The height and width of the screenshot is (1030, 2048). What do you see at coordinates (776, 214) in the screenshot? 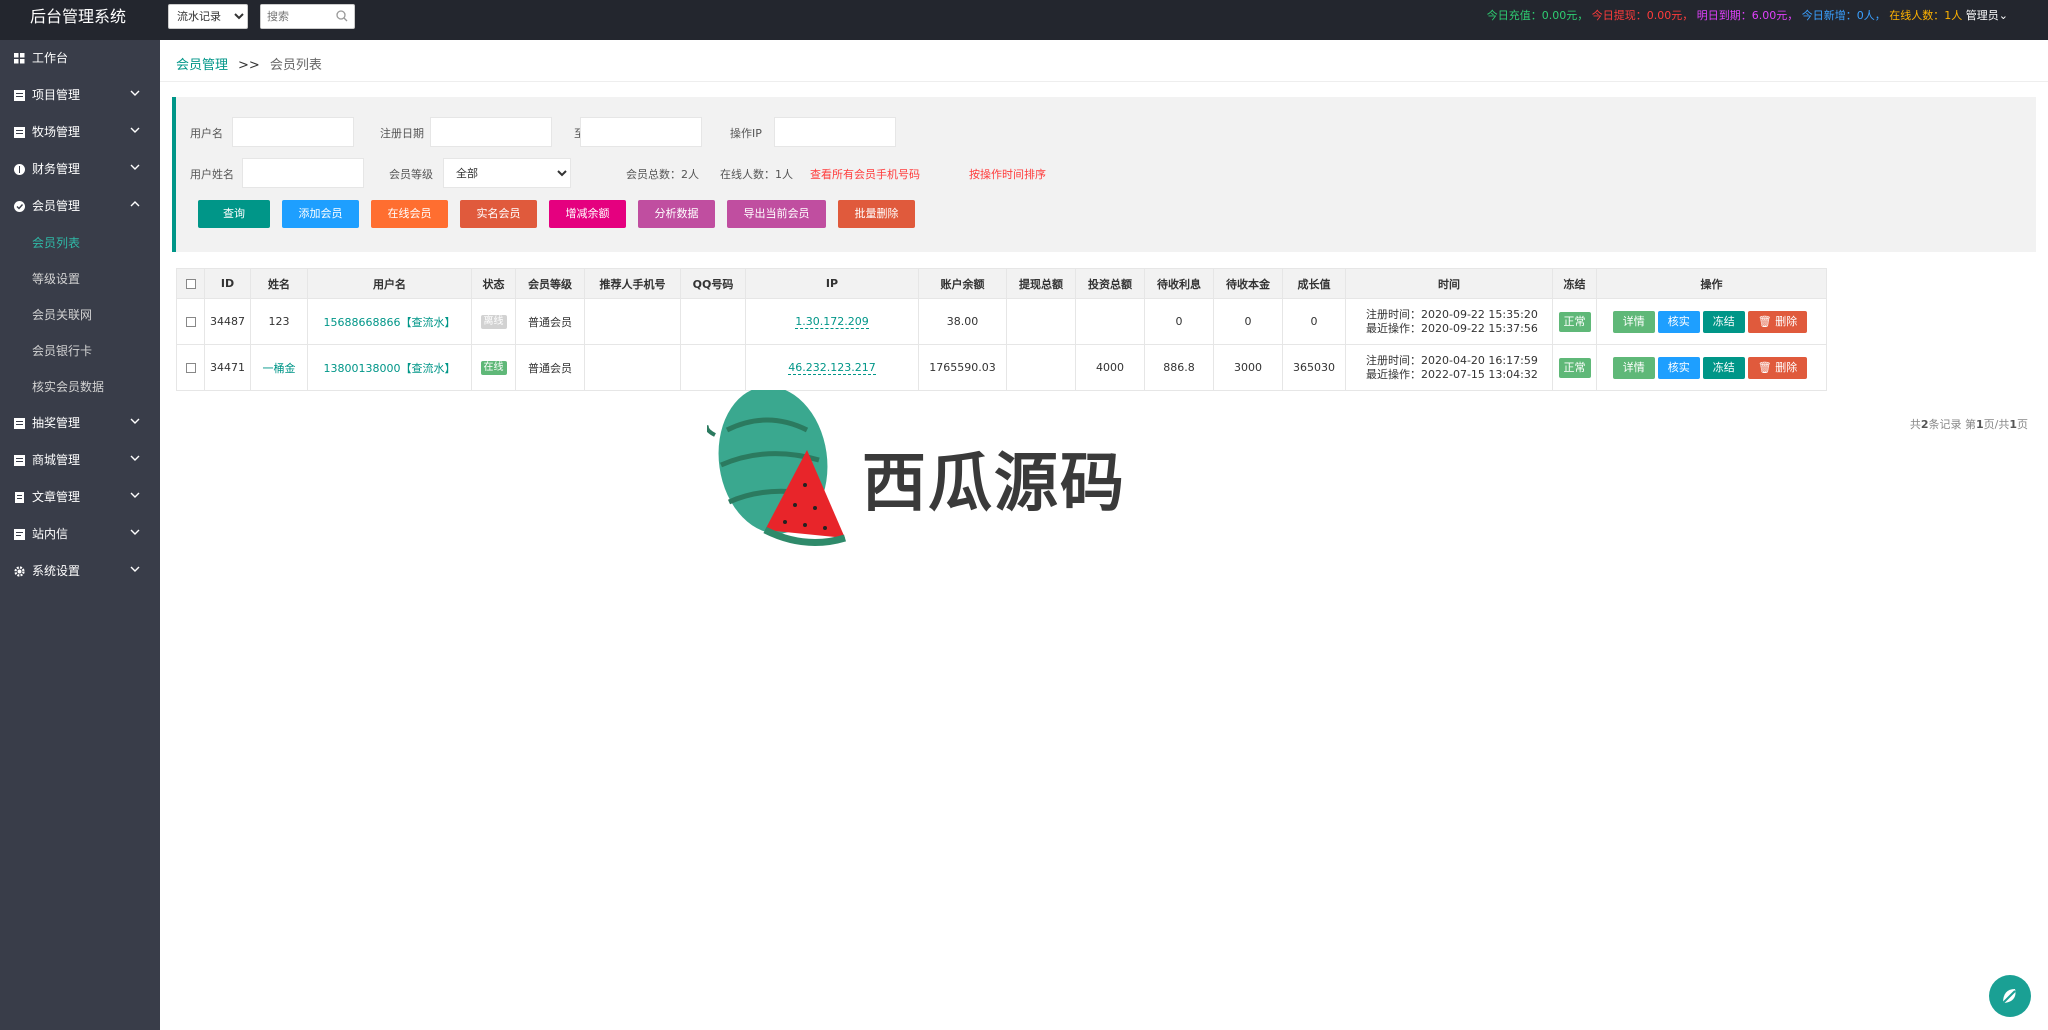
I see `export-members-button: 导出当前会员` at bounding box center [776, 214].